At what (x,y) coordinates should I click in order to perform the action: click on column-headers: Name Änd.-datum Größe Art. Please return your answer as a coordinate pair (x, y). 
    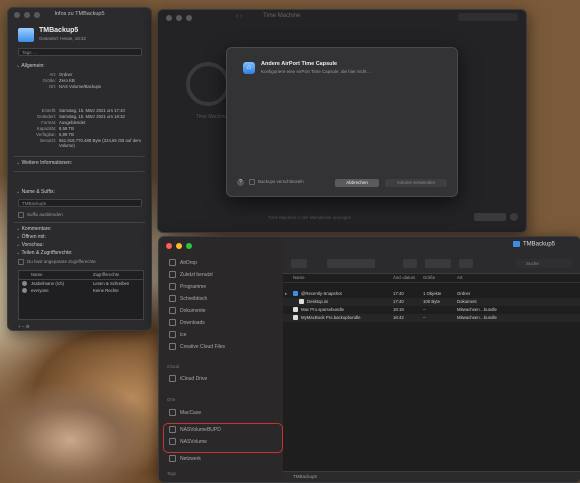
    Looking at the image, I should click on (431, 278).